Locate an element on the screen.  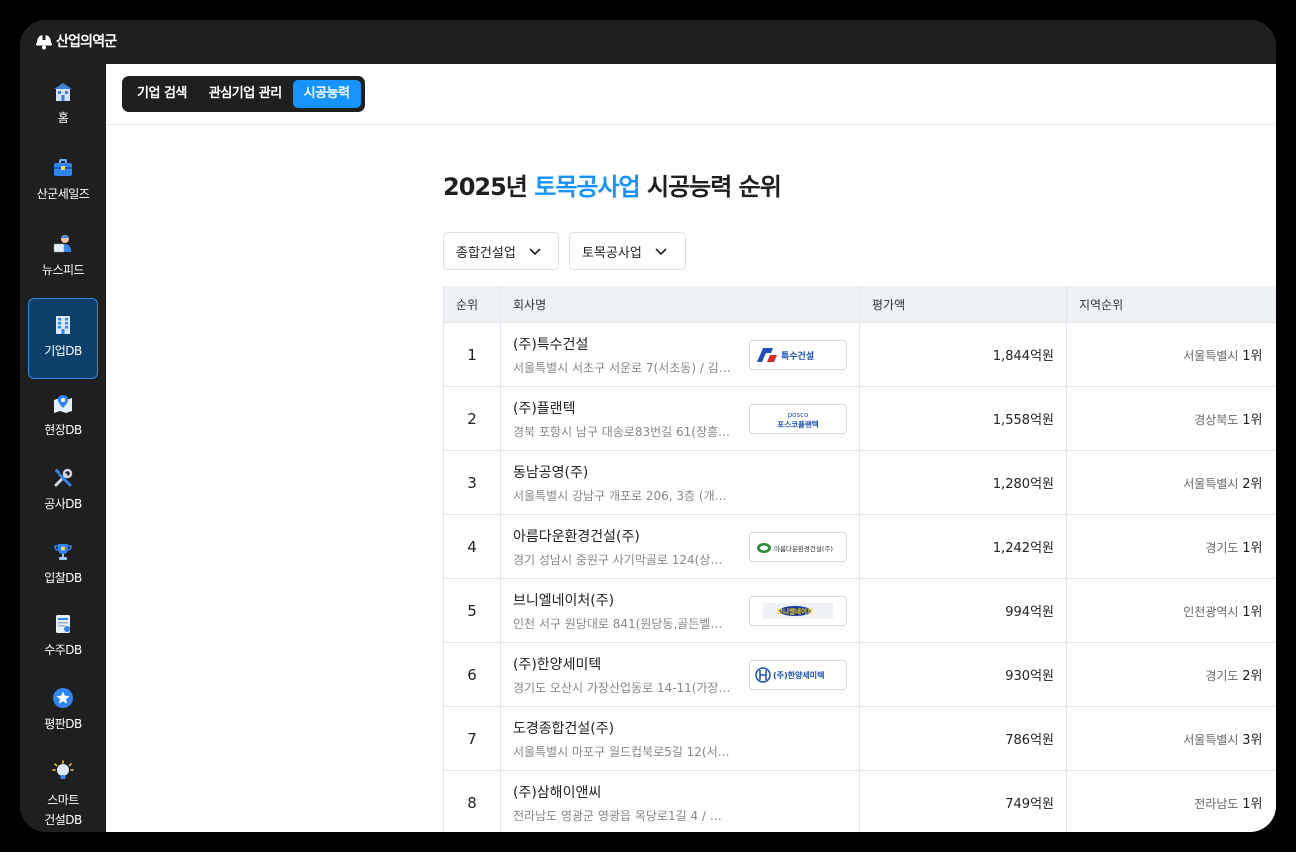
helmet-logo-icon is located at coordinates (44, 42).